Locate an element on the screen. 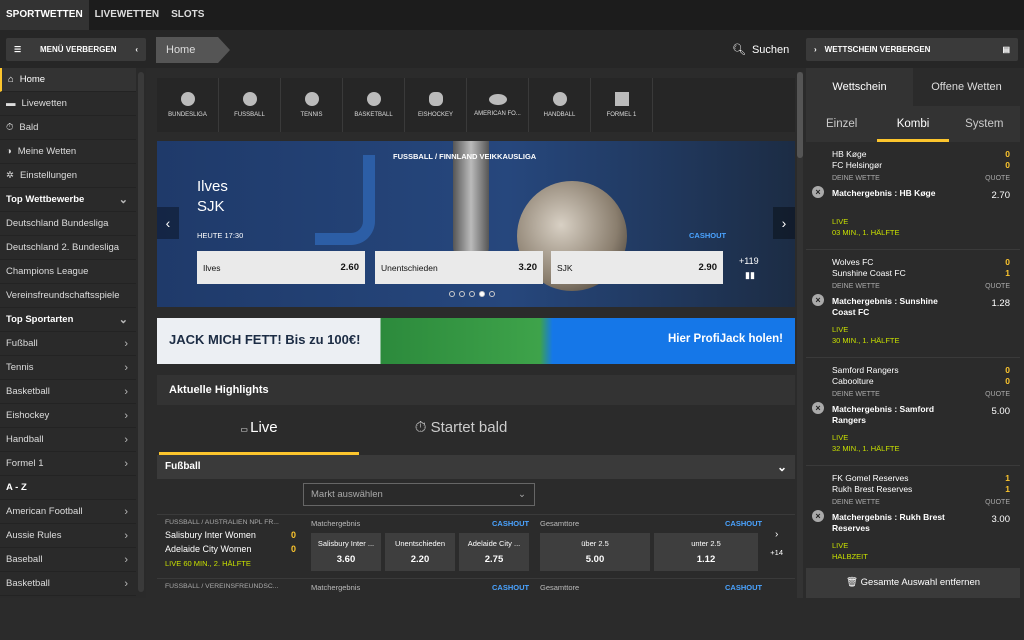 The width and height of the screenshot is (1024, 640). breadcrumb: Home is located at coordinates (193, 50).